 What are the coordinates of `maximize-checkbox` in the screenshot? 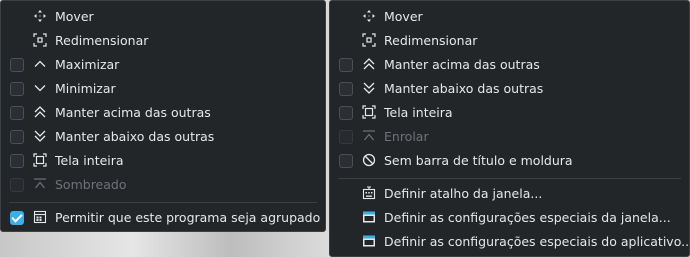 It's located at (17, 65).